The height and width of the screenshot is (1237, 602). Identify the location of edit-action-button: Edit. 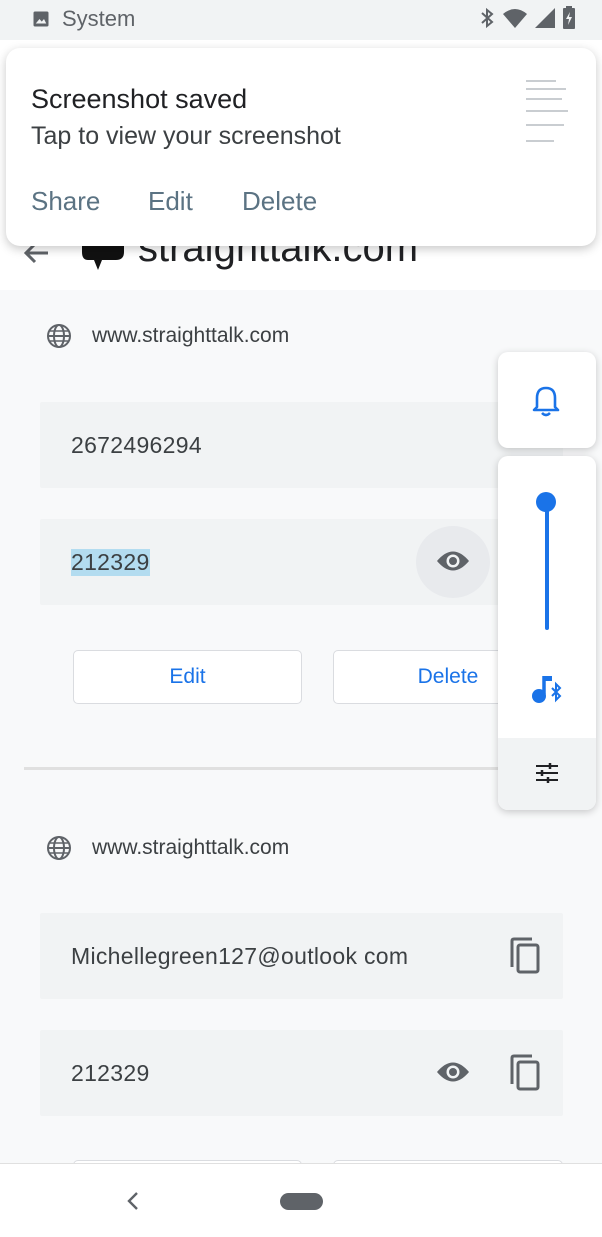
(170, 201).